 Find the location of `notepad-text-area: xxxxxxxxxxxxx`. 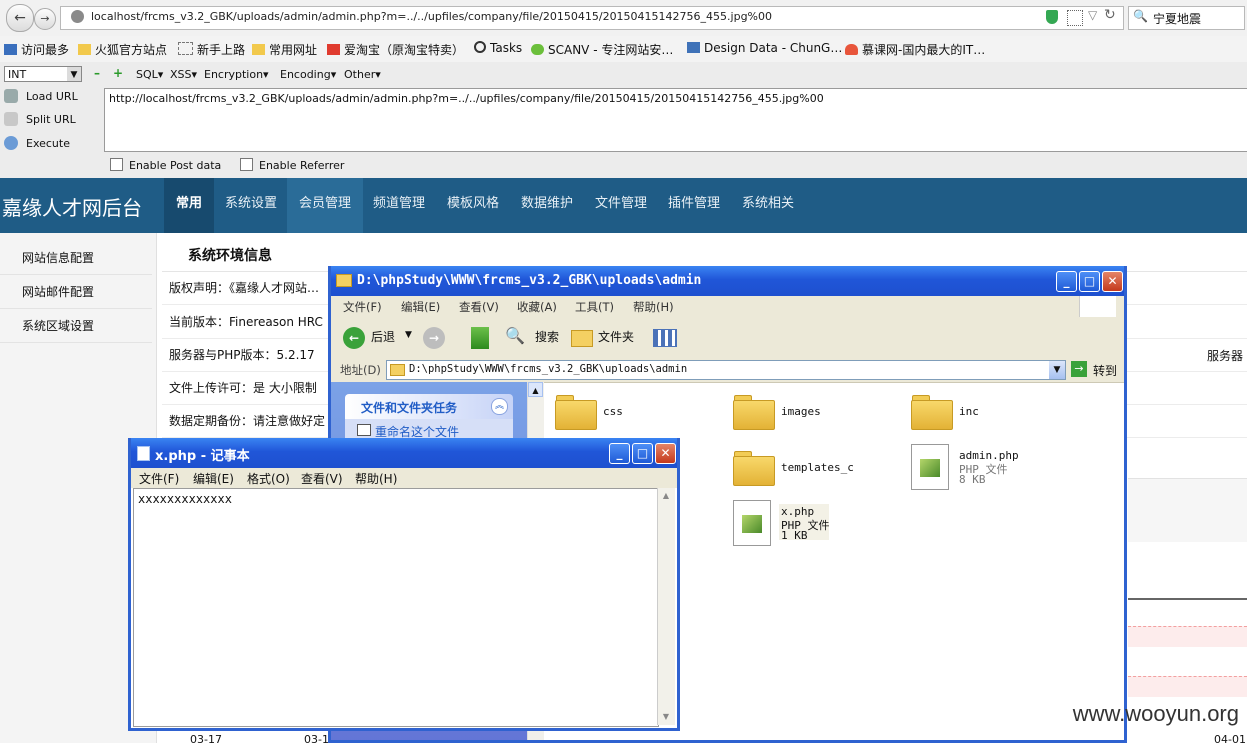

notepad-text-area: xxxxxxxxxxxxx is located at coordinates (396, 607).